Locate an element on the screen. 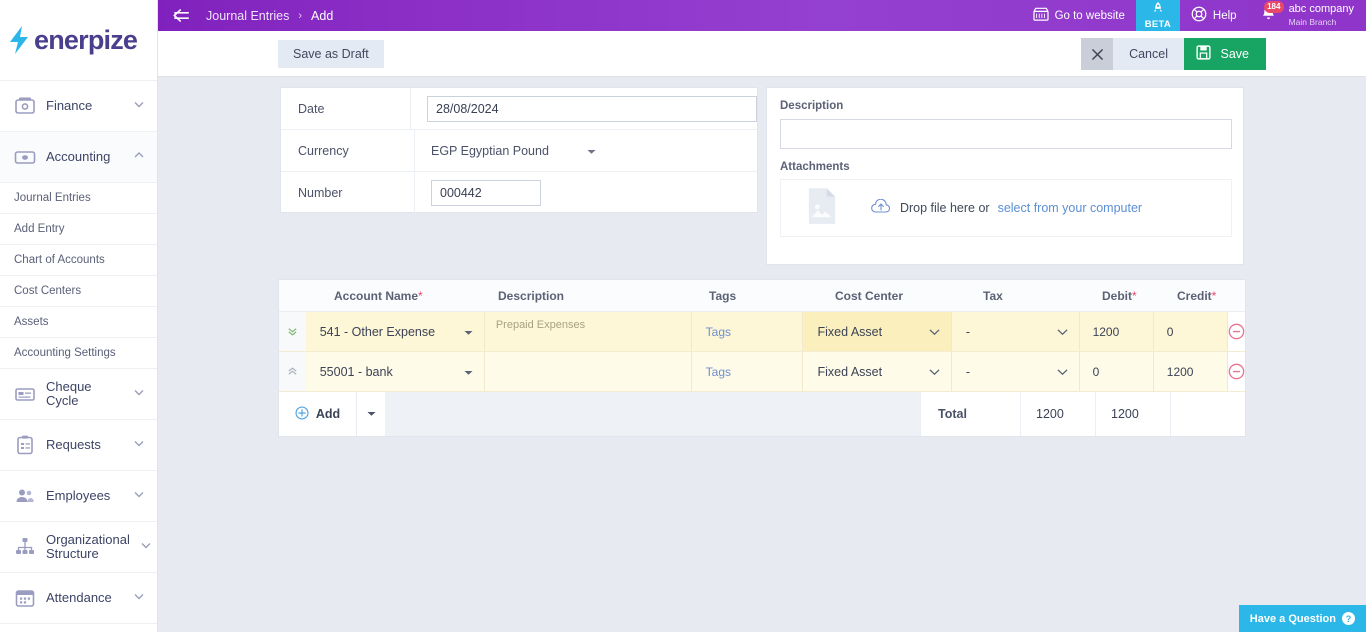 Image resolution: width=1366 pixels, height=632 pixels. sidebar-item-finance: Finance is located at coordinates (78, 105).